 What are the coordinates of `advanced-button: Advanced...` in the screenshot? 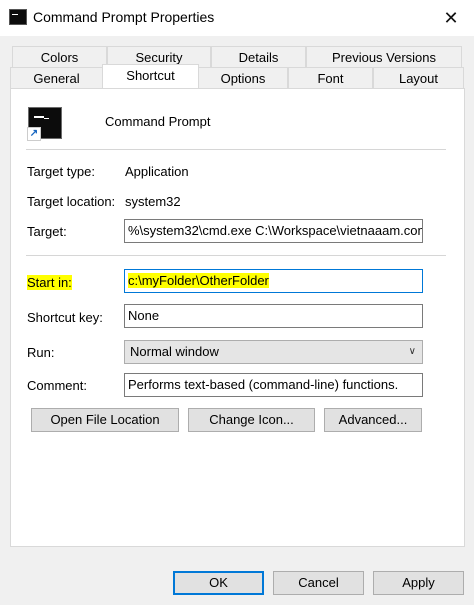 It's located at (373, 420).